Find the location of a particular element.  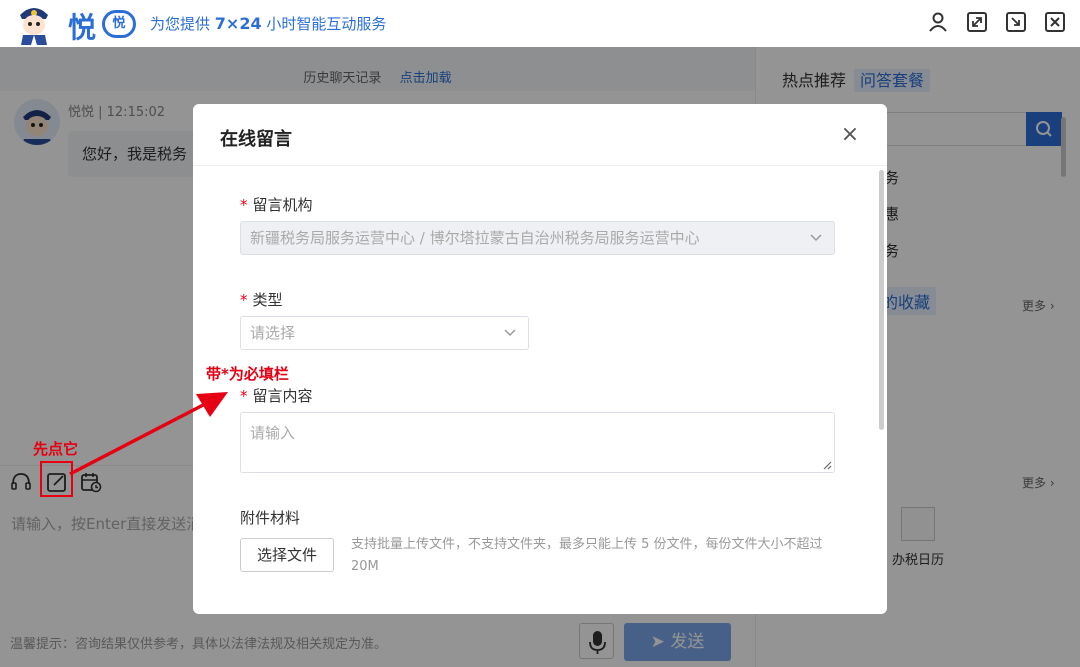

type-select: 请选择 is located at coordinates (384, 333).